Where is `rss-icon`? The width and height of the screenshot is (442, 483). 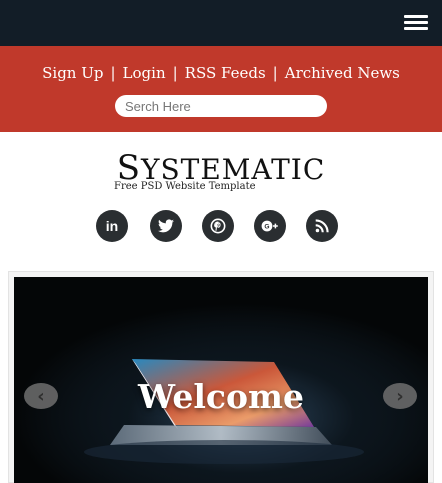 rss-icon is located at coordinates (322, 226).